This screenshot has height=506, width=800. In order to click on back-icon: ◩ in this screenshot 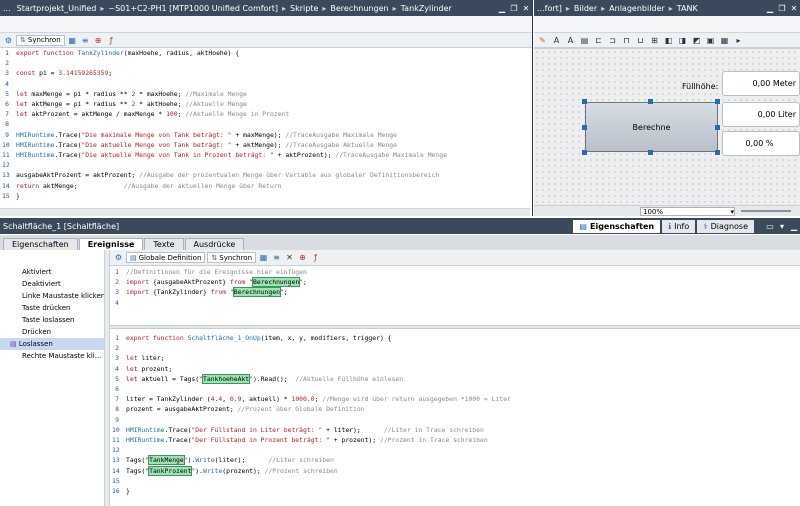, I will do `click(696, 40)`.